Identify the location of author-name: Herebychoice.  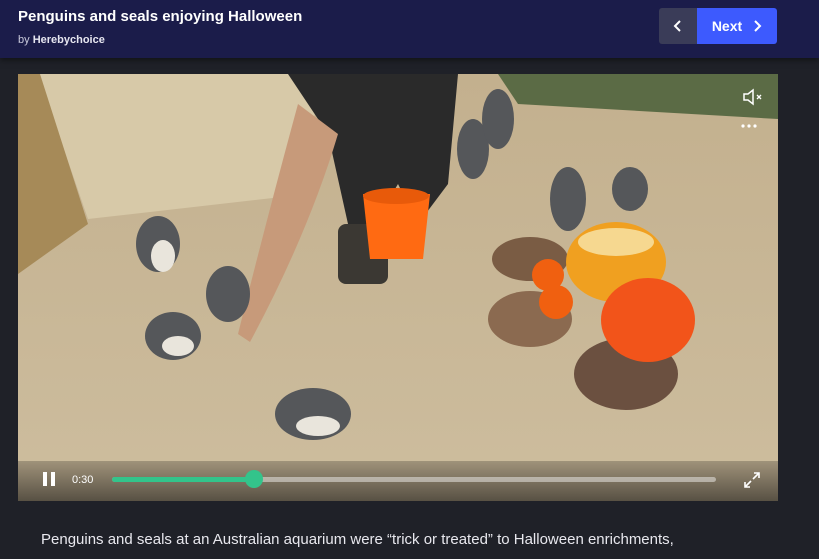
(69, 40).